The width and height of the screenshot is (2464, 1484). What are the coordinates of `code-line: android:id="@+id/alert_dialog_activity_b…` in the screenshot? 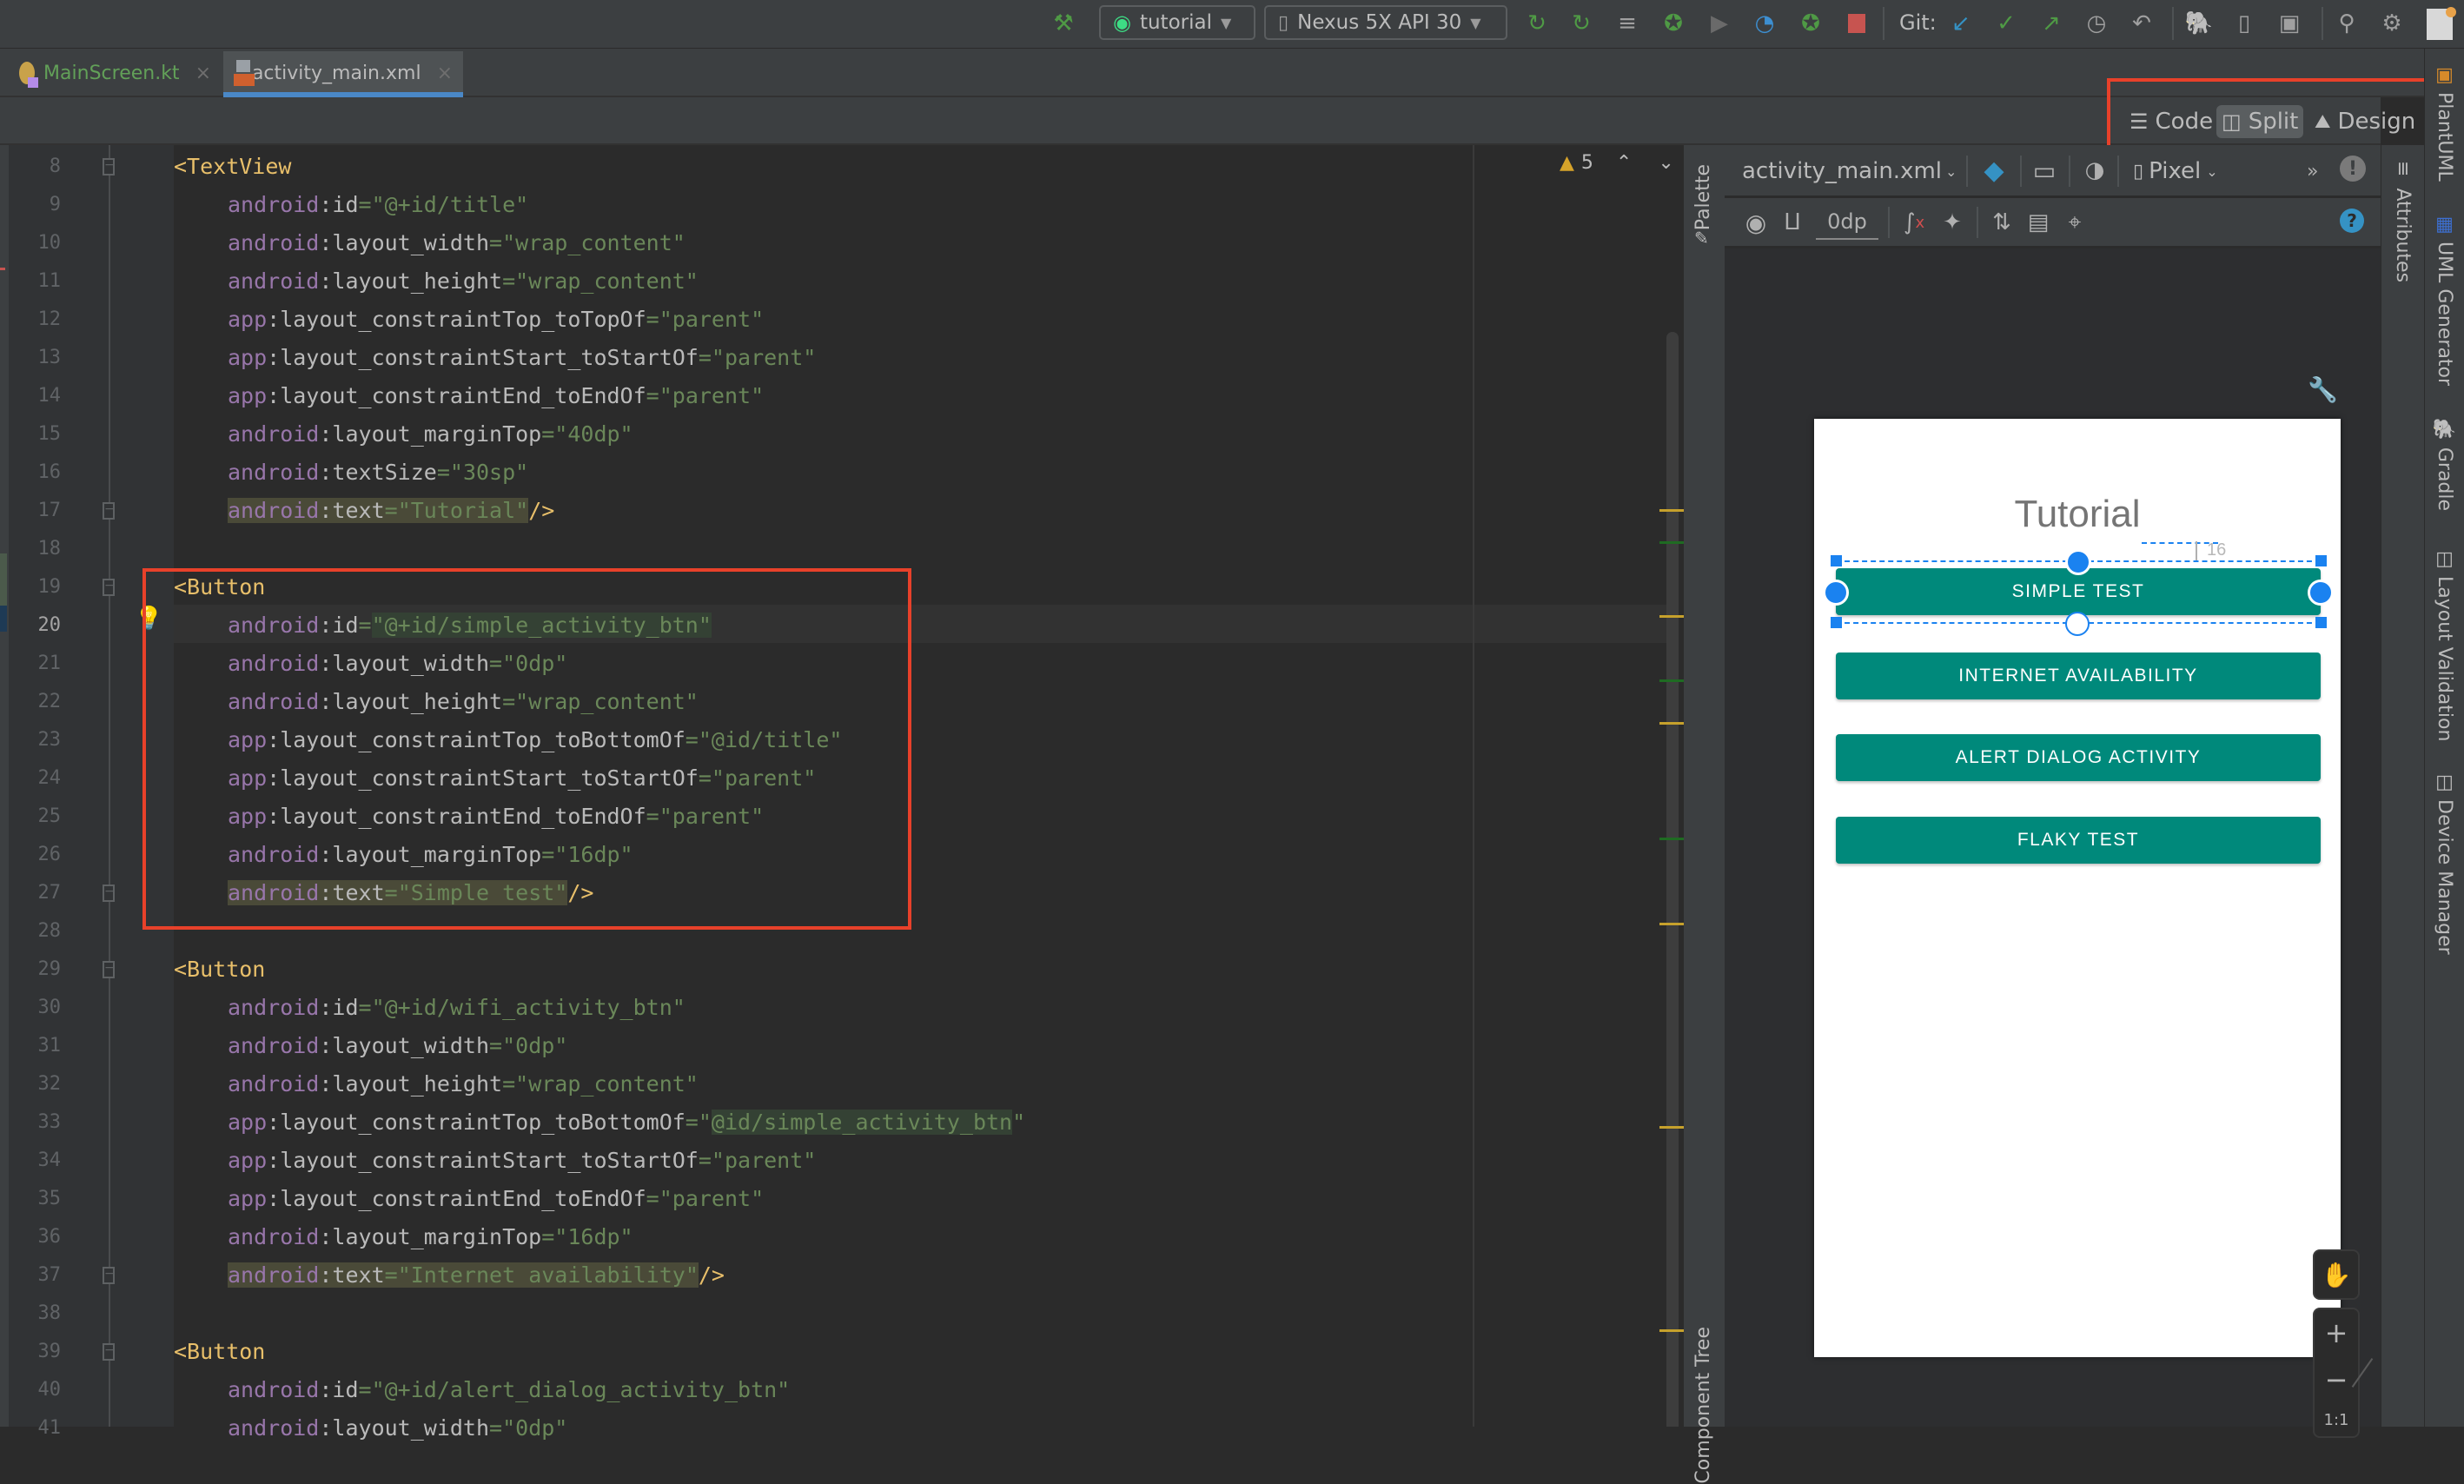 It's located at (509, 1390).